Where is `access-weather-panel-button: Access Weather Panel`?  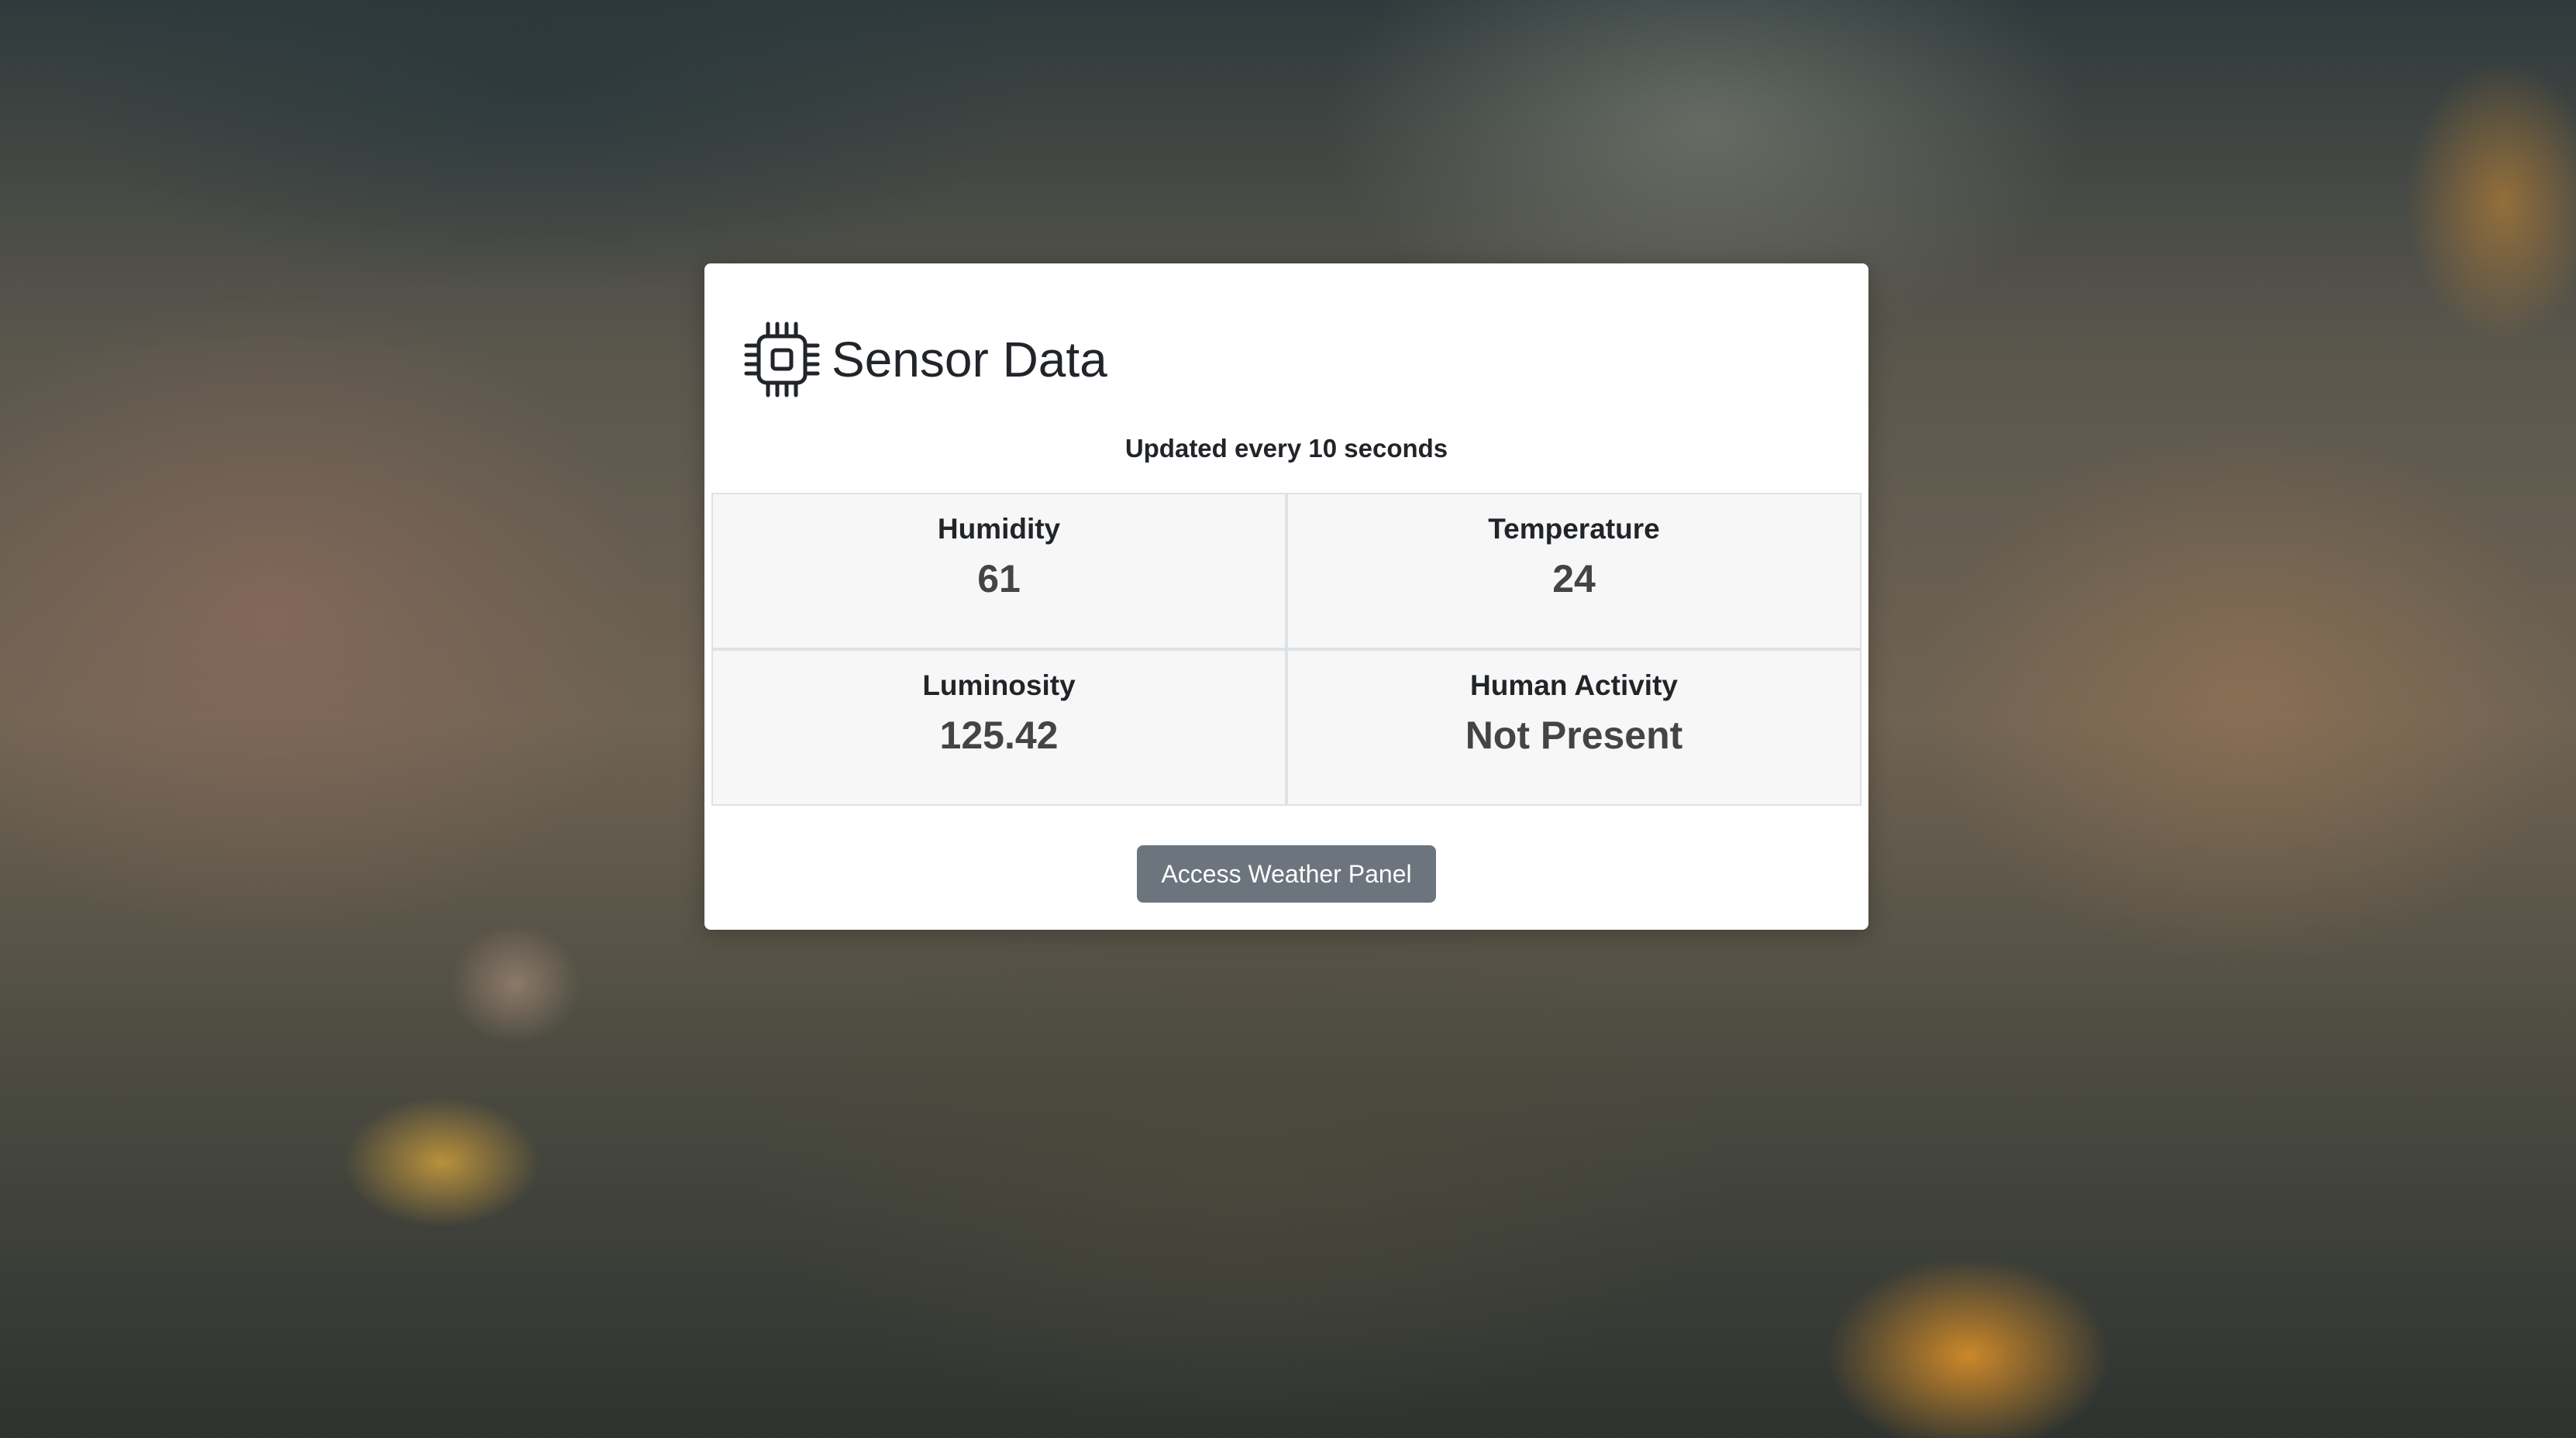 access-weather-panel-button: Access Weather Panel is located at coordinates (1286, 874).